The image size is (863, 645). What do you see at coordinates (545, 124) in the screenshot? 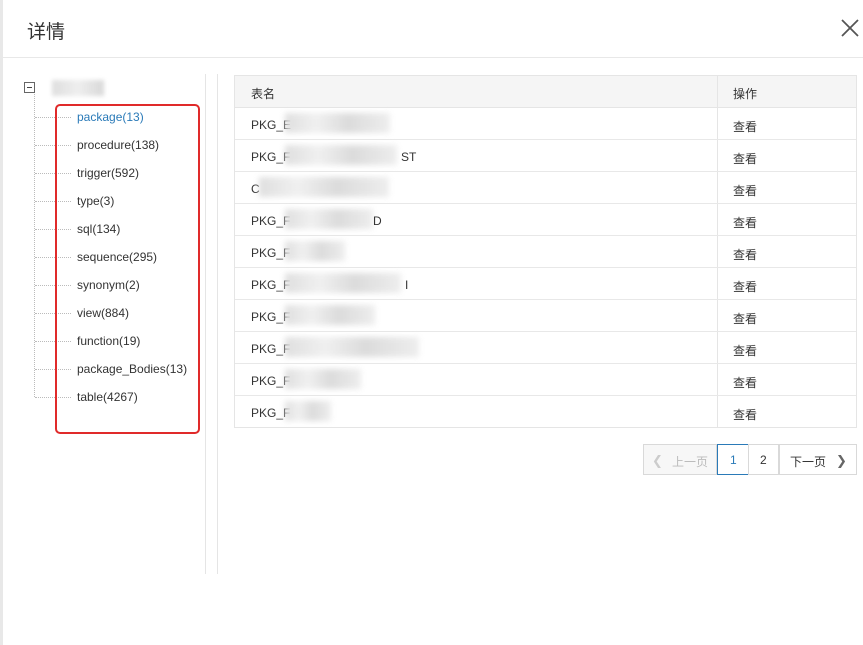
I see `table-row: PKG_E 查看` at bounding box center [545, 124].